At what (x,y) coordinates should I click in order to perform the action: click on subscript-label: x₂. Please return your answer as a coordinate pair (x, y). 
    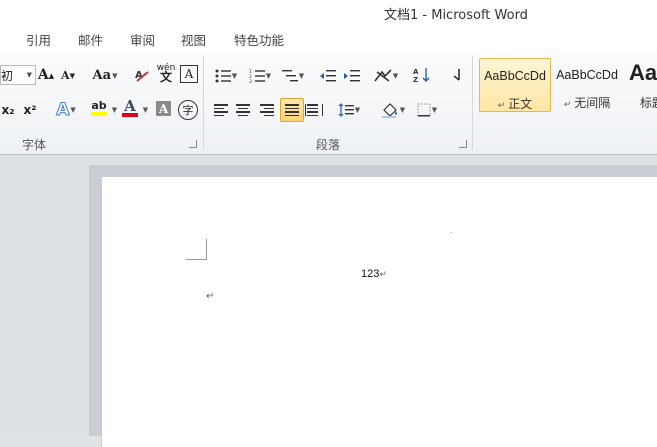
    Looking at the image, I should click on (8, 110).